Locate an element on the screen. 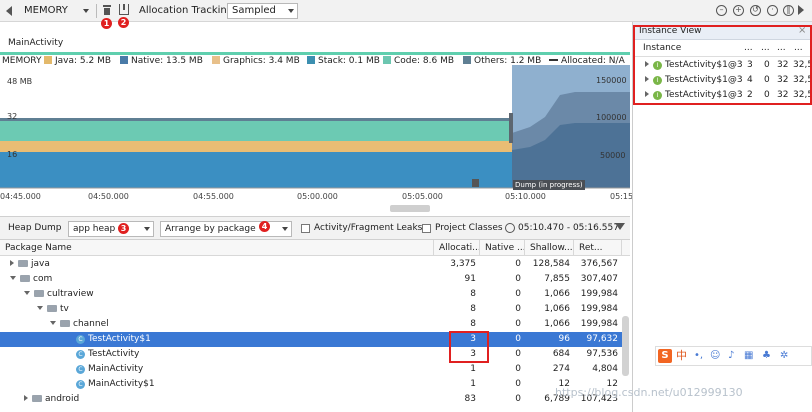  ime-chinese-mode: 中 is located at coordinates (681, 356).